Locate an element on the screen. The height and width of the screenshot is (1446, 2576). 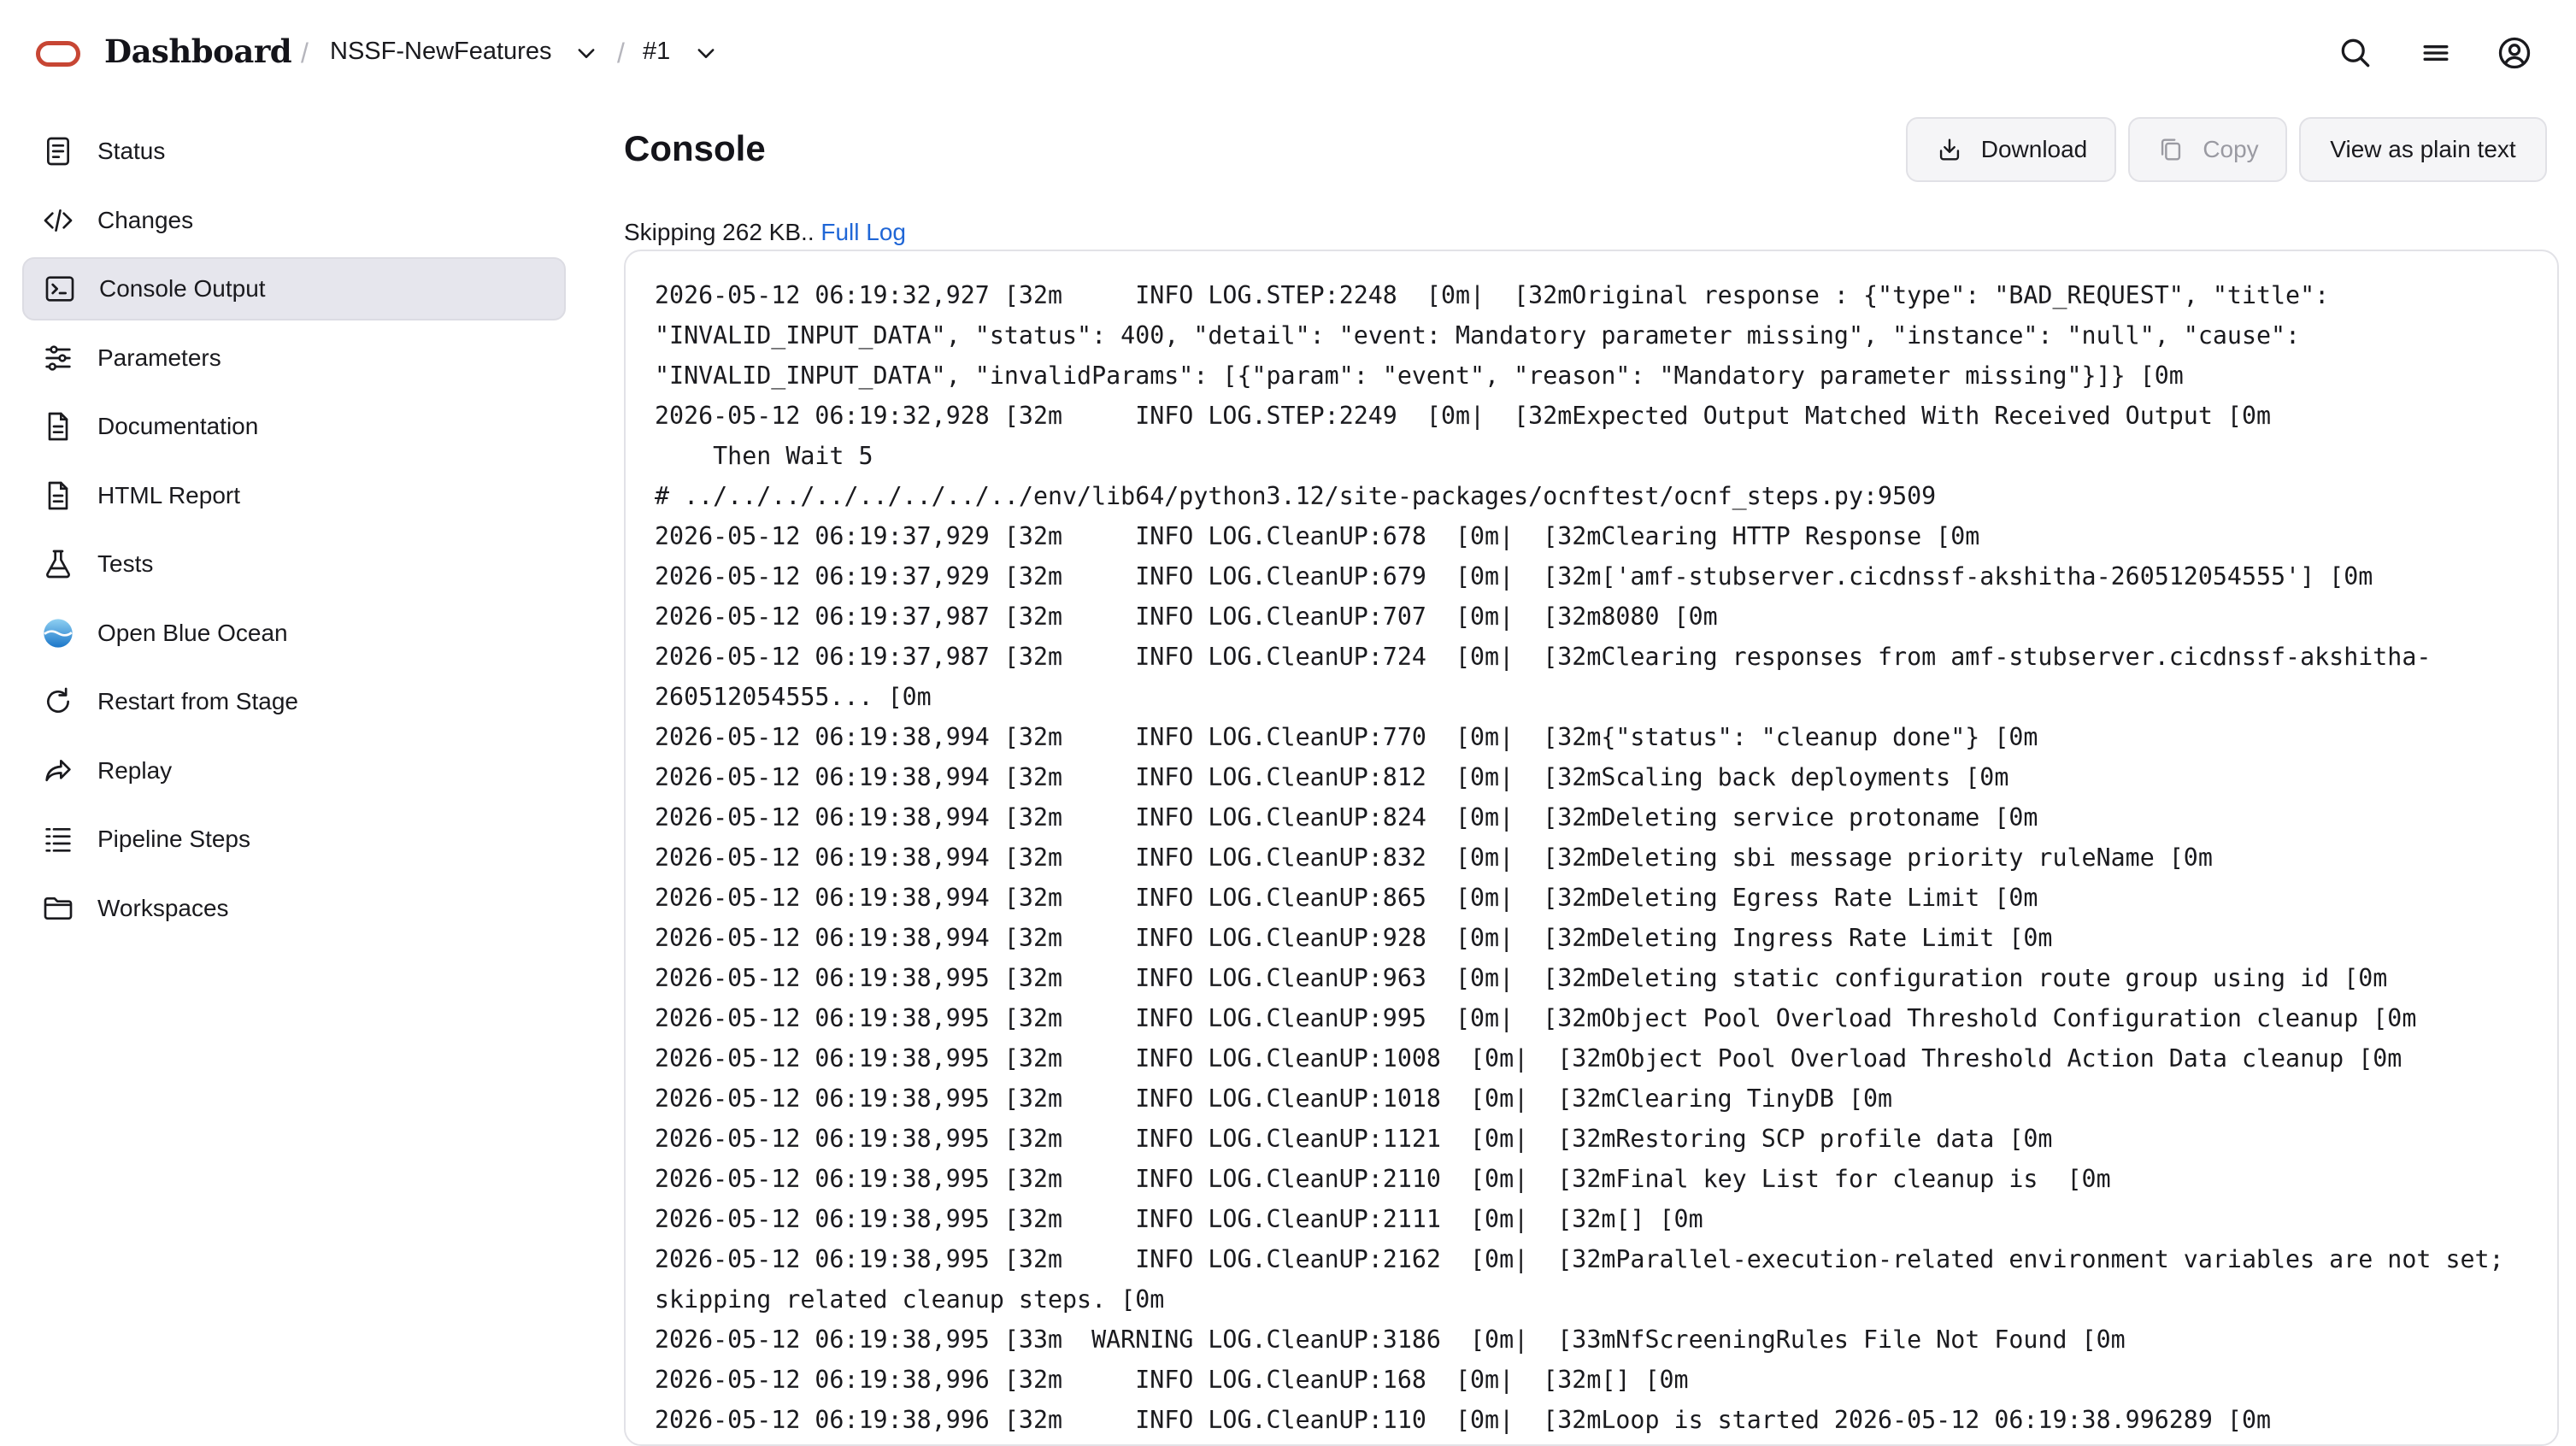
breadcrumb-build: #1 is located at coordinates (656, 52).